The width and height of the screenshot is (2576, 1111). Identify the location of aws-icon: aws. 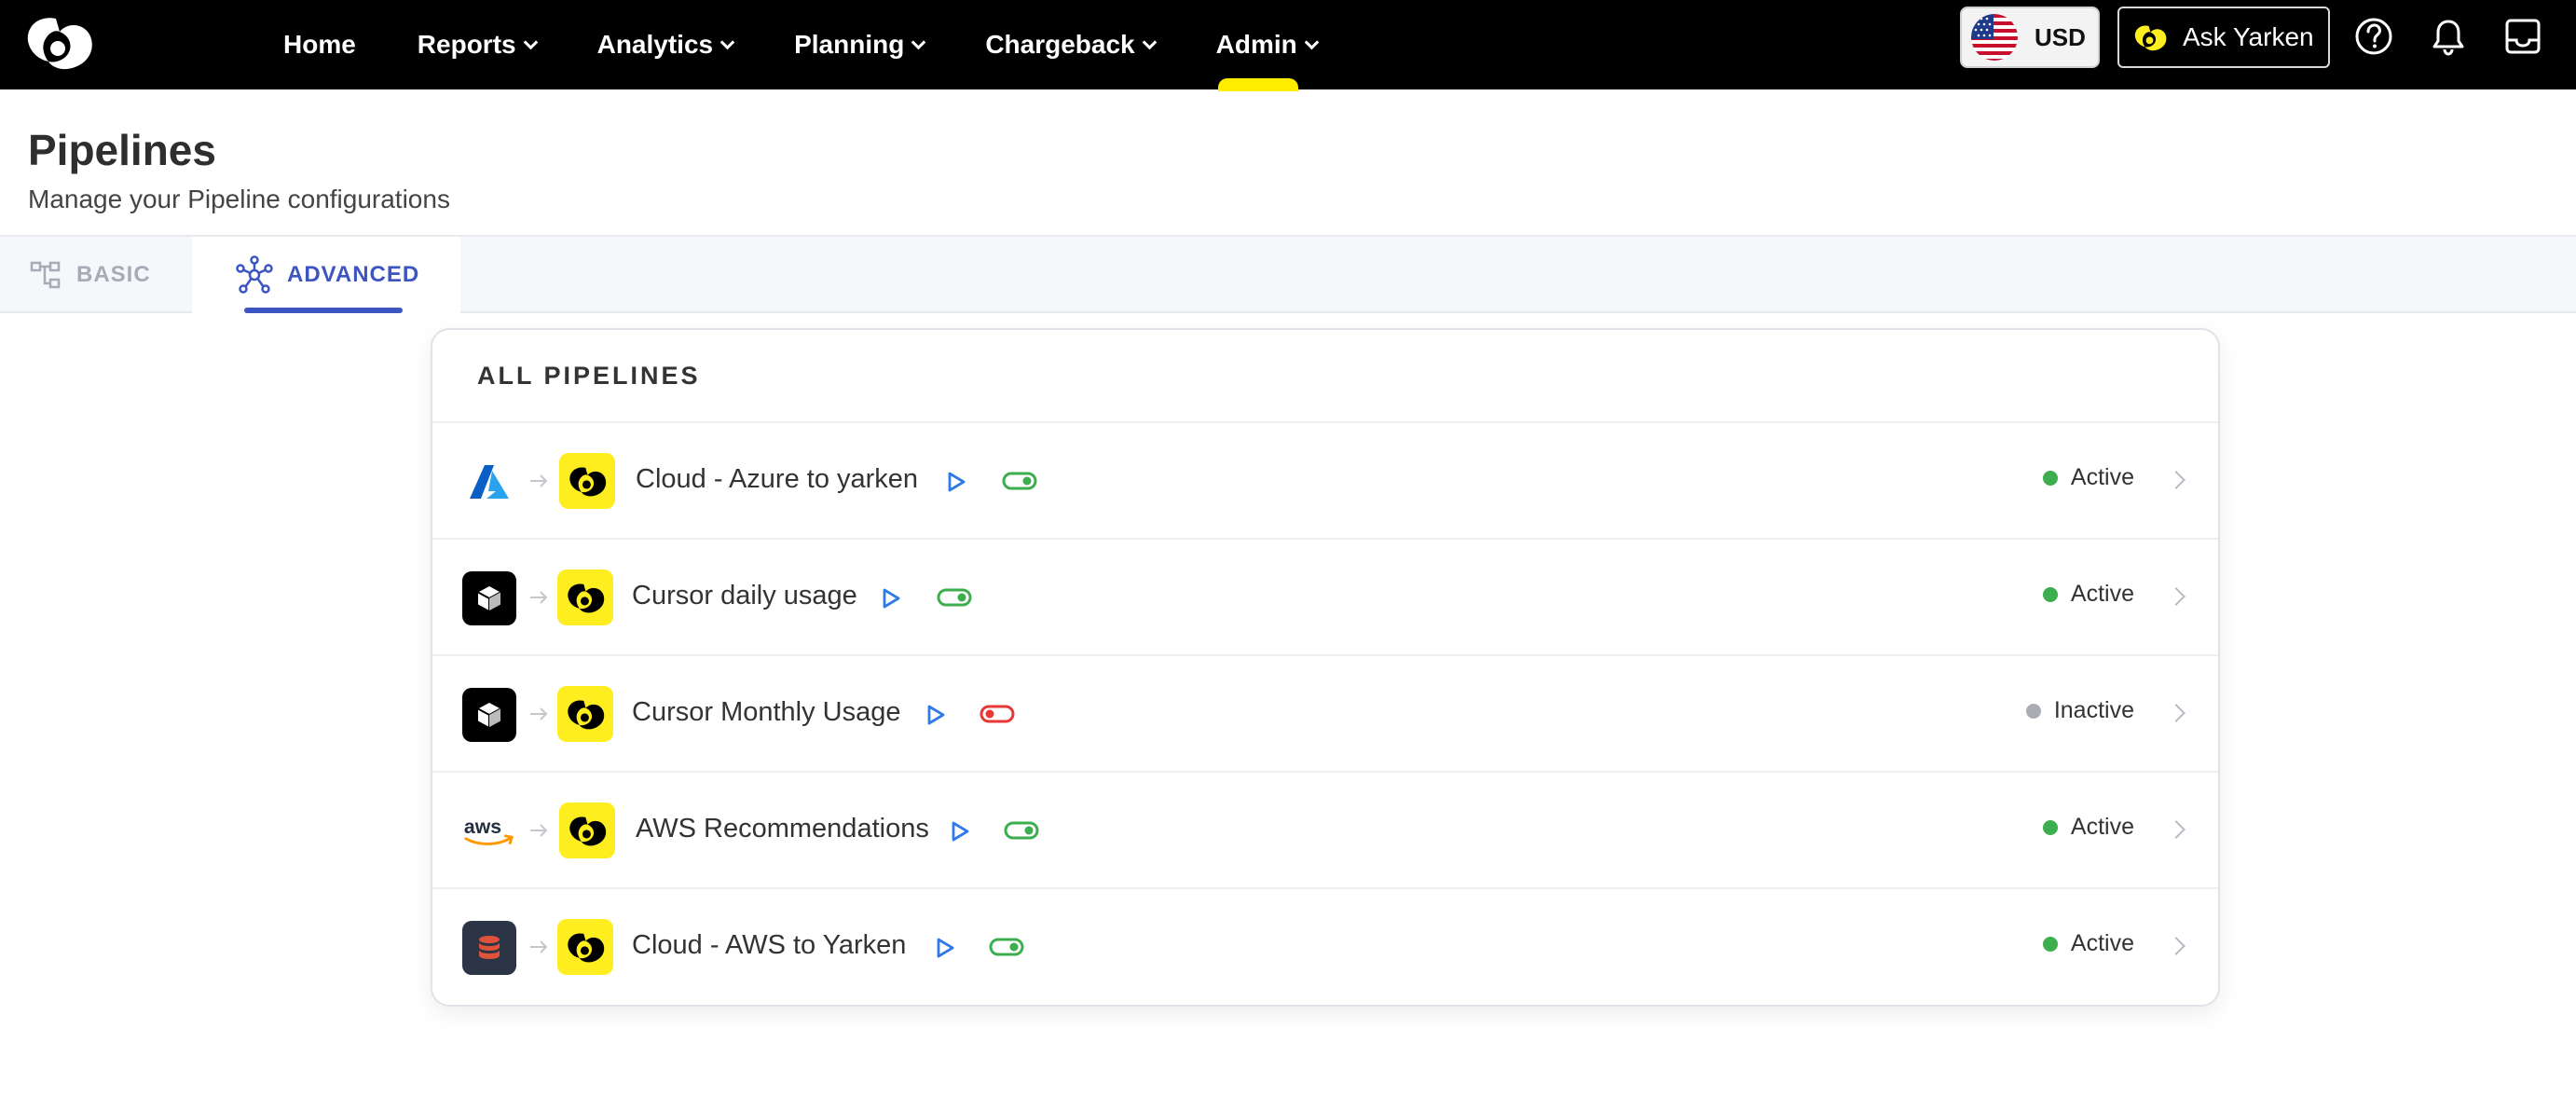
(489, 831).